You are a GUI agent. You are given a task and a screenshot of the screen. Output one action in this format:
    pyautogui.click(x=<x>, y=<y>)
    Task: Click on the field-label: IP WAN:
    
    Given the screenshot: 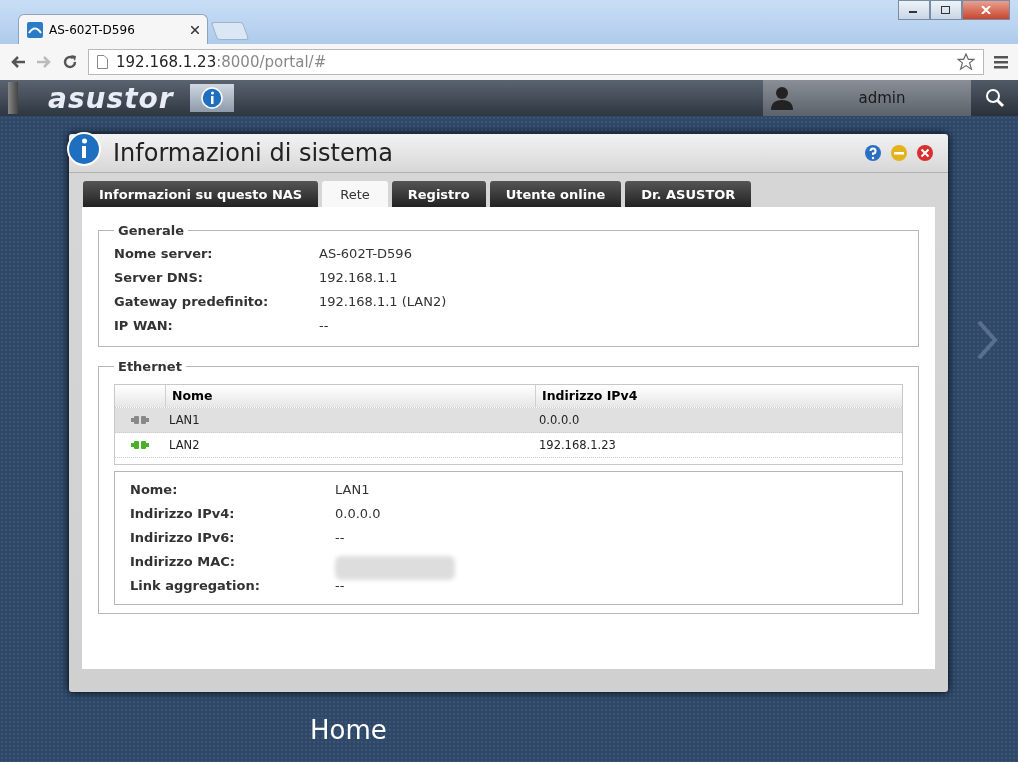 What is the action you would take?
    pyautogui.click(x=144, y=326)
    